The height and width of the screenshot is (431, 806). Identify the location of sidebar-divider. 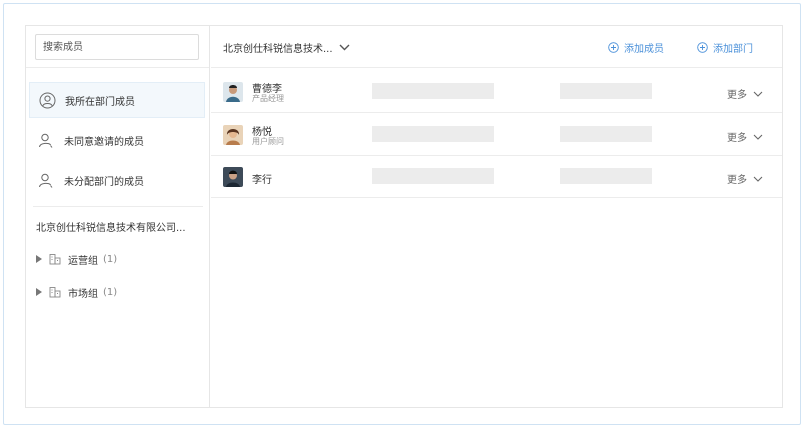
(118, 206).